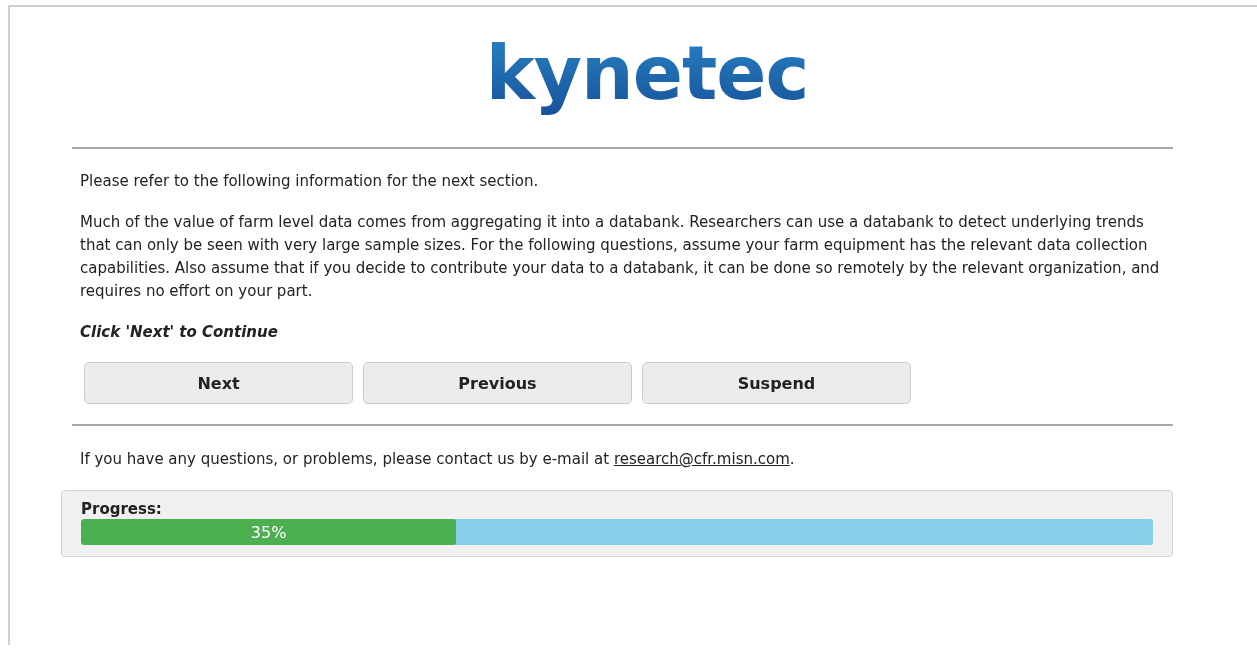  Describe the element at coordinates (218, 383) in the screenshot. I see `nav-button: Next` at that location.